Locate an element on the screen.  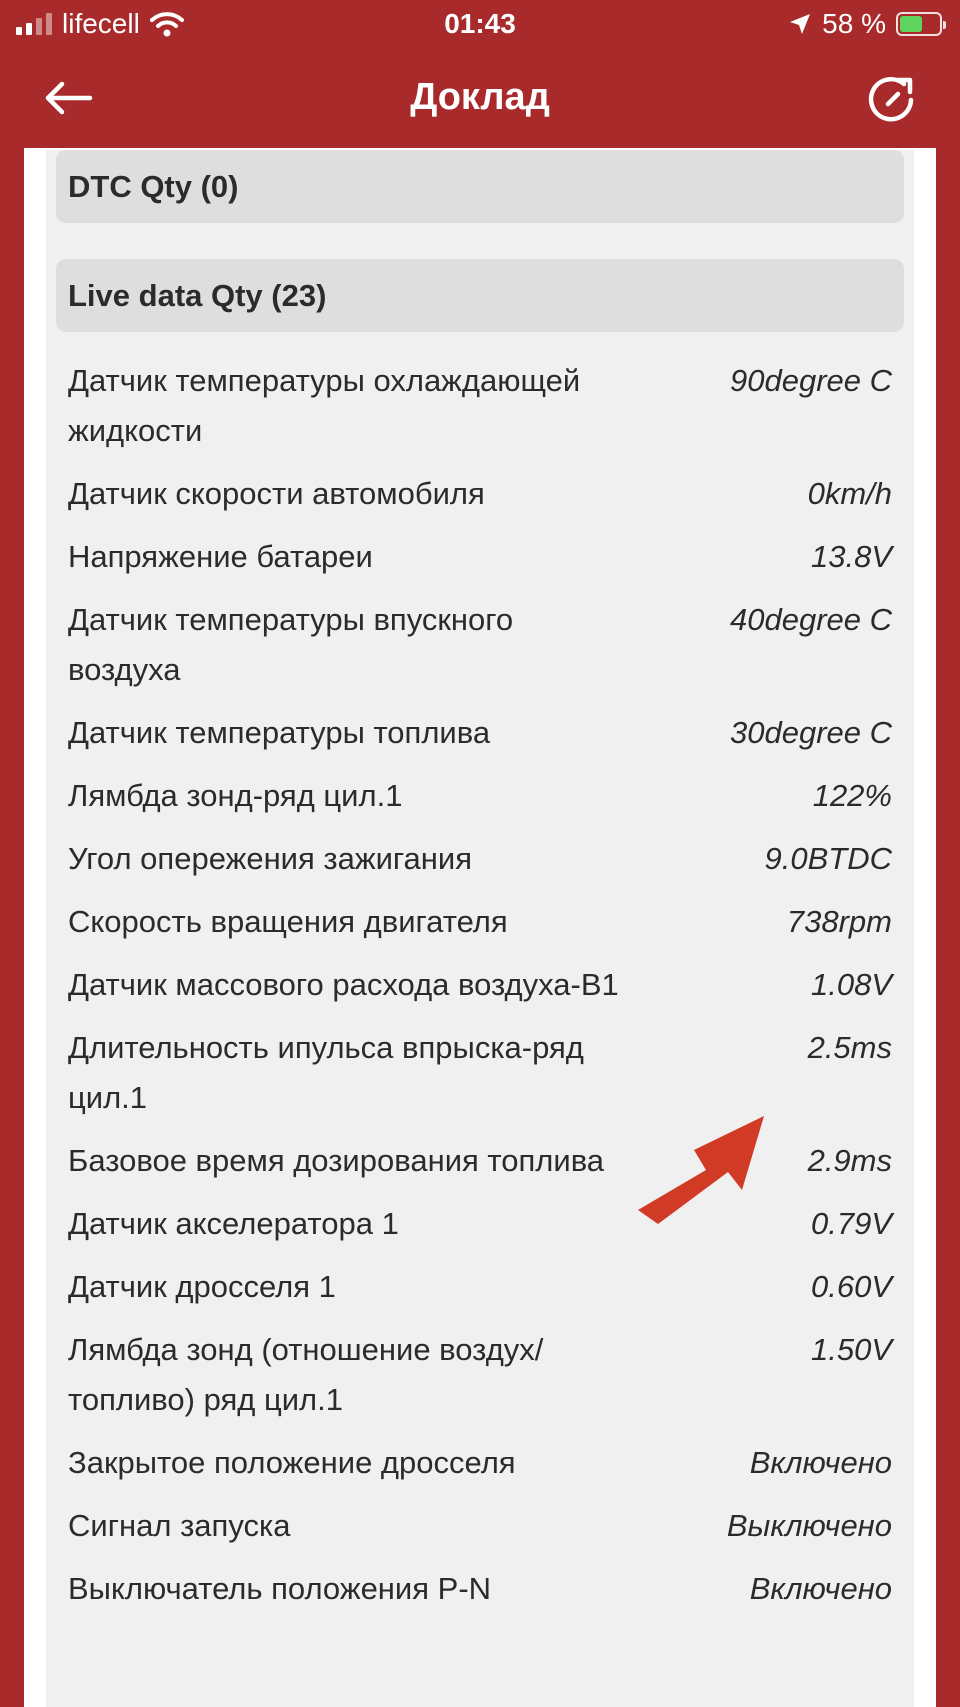
live-data-value: 13.8V is located at coordinates (851, 556).